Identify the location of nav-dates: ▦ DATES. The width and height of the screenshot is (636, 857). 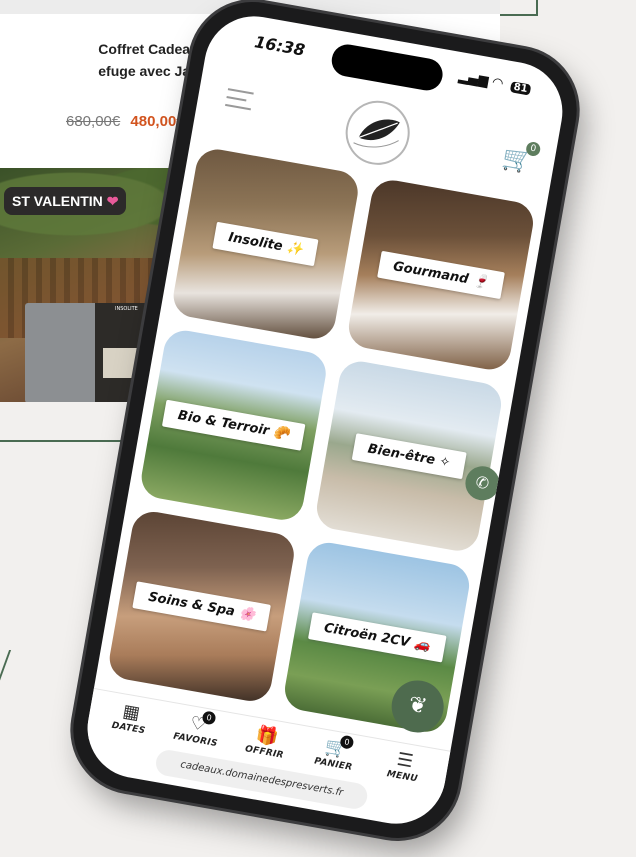
(130, 717).